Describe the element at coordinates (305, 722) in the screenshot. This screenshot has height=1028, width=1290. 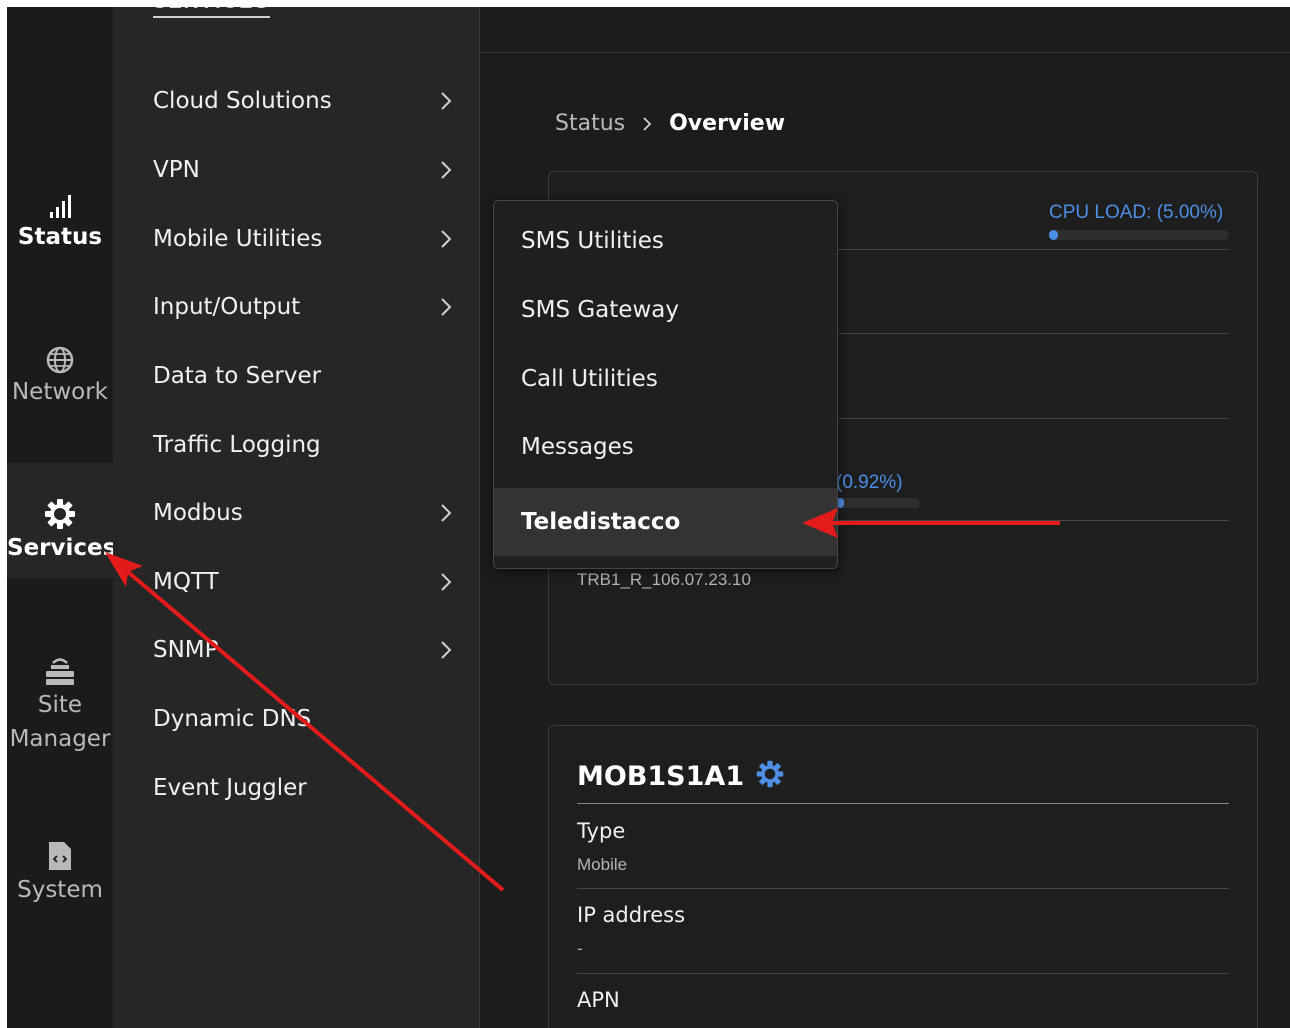
I see `annotation-arrow-services` at that location.